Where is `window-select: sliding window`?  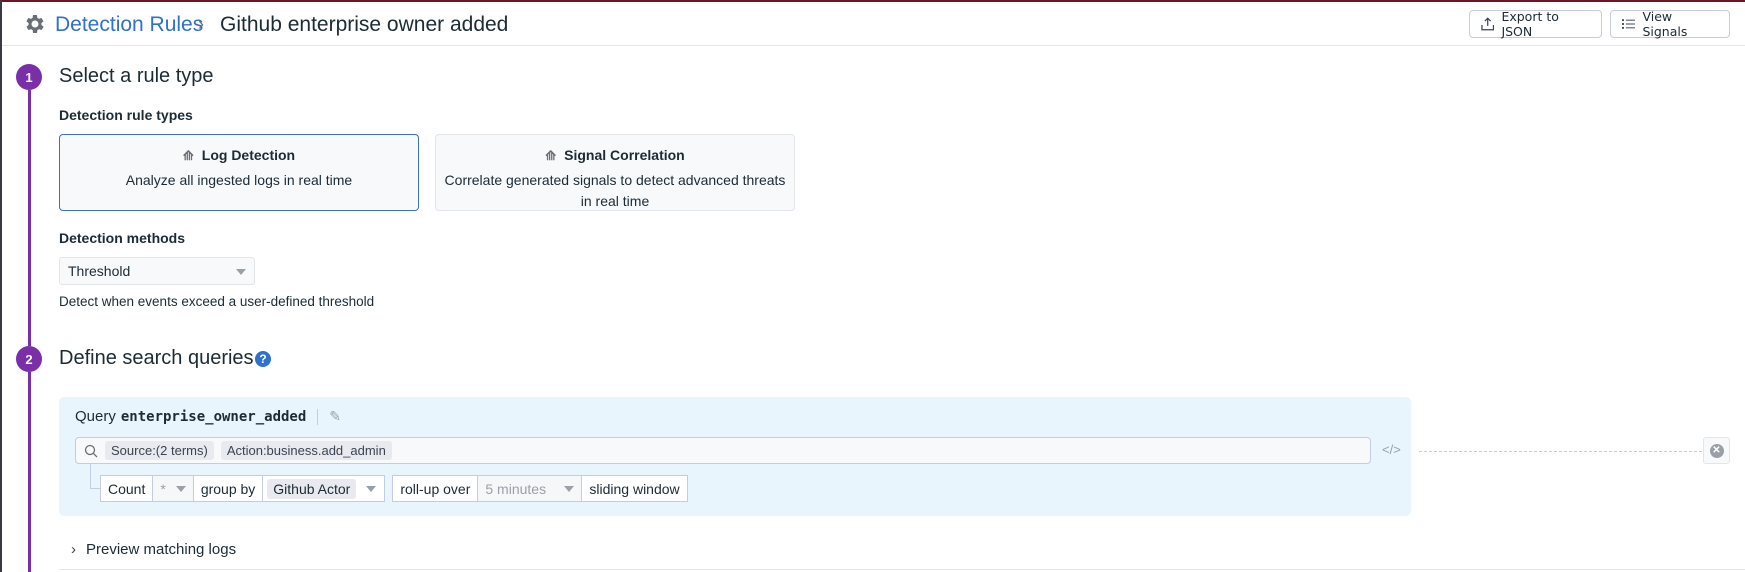 window-select: sliding window is located at coordinates (635, 488).